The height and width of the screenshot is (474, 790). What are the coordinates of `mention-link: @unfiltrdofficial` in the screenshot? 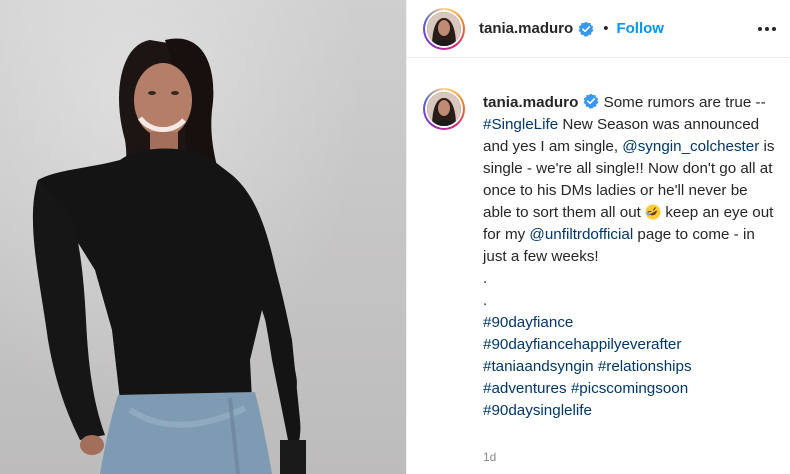 It's located at (581, 234).